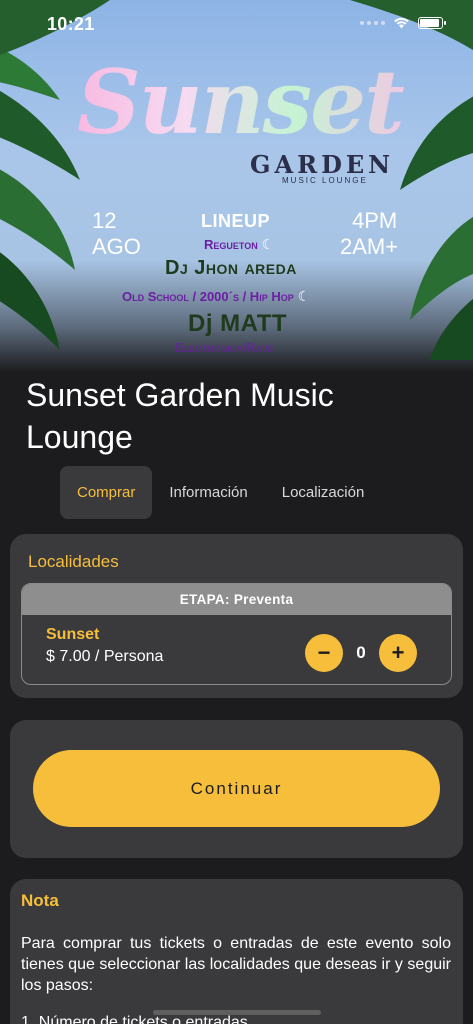 The height and width of the screenshot is (1024, 473). Describe the element at coordinates (116, 246) in the screenshot. I see `poster-date-month: AGO` at that location.